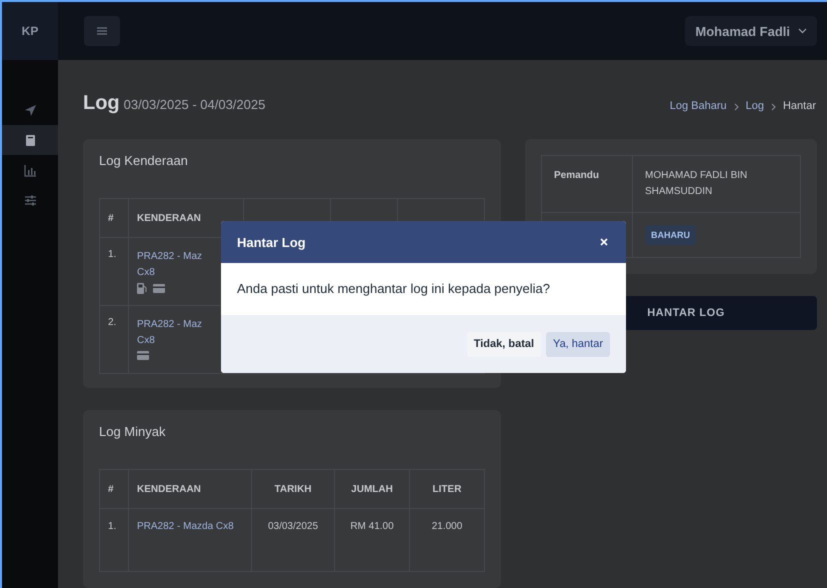  What do you see at coordinates (447, 489) in the screenshot?
I see `column-header: LITER` at bounding box center [447, 489].